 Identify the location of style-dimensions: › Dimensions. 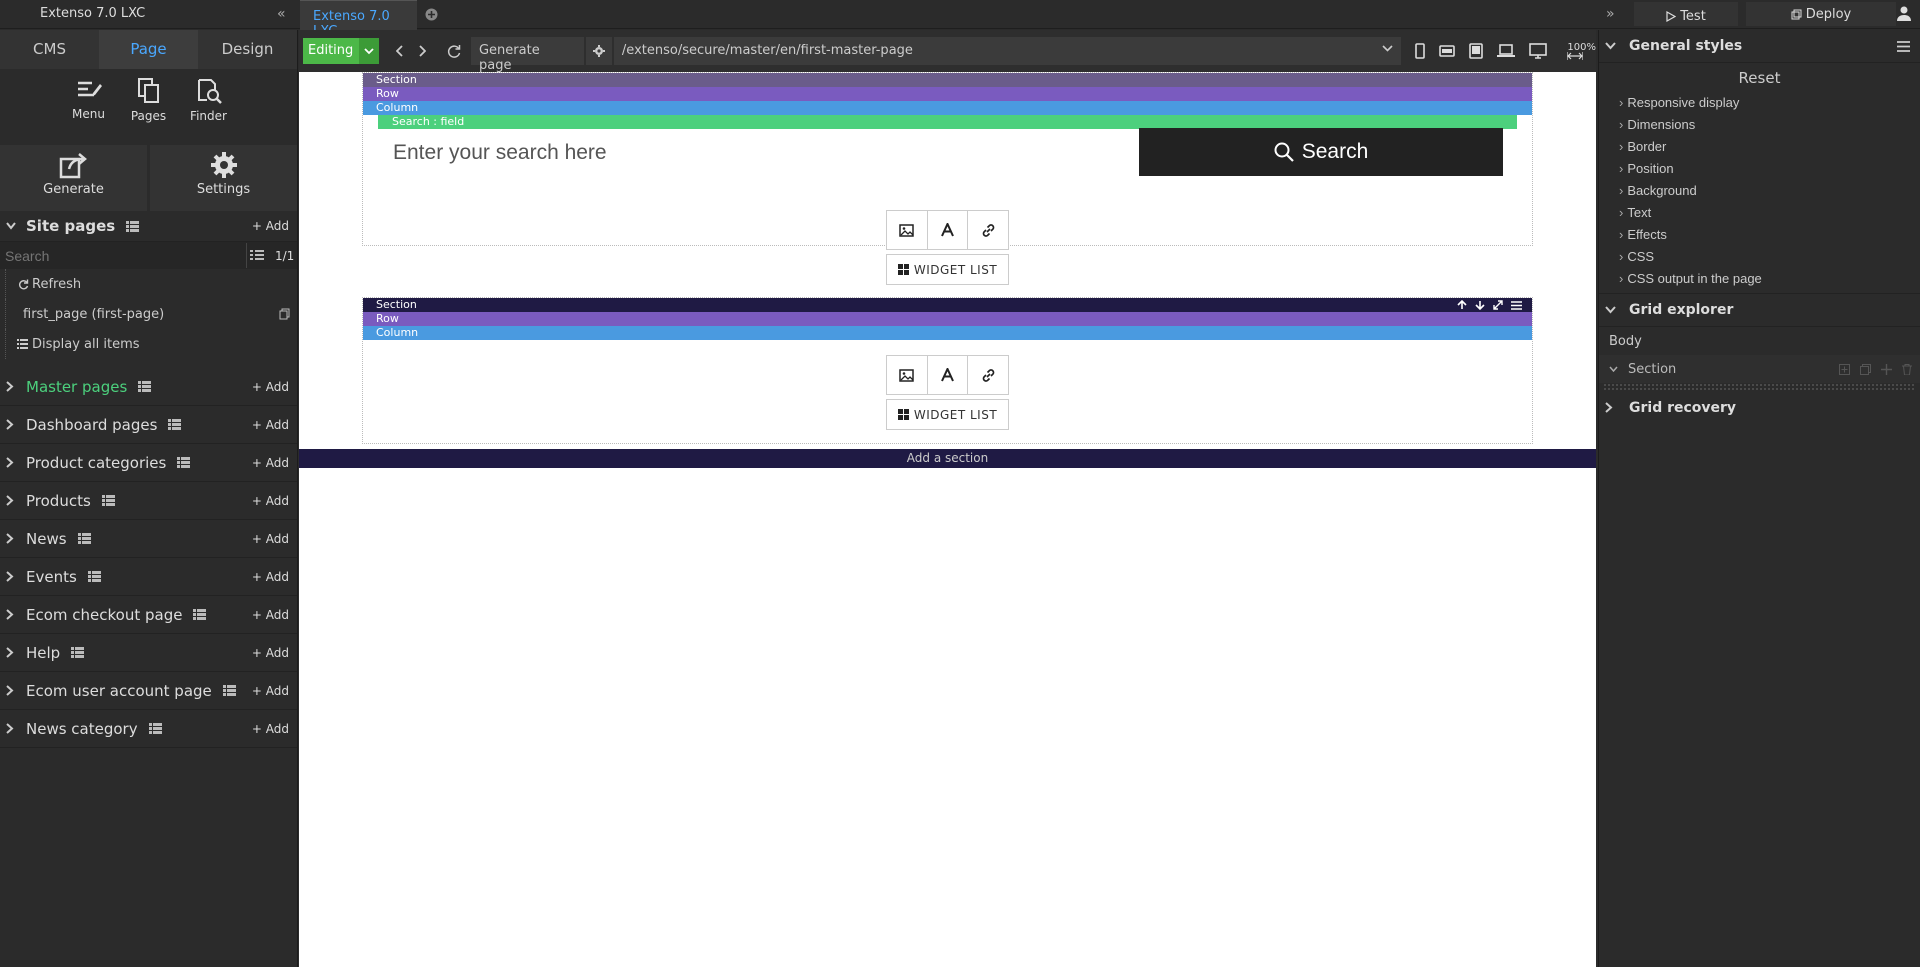
(1759, 124).